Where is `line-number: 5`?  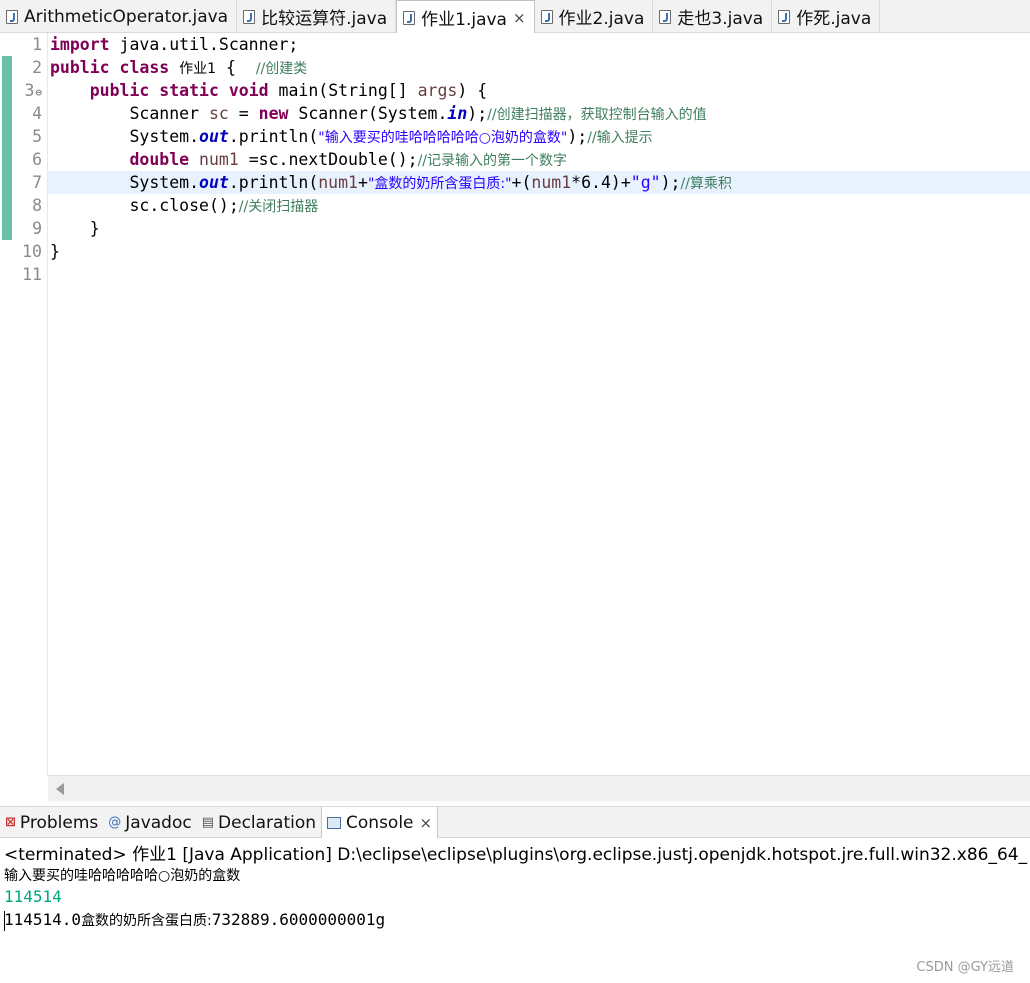
line-number: 5 is located at coordinates (37, 136).